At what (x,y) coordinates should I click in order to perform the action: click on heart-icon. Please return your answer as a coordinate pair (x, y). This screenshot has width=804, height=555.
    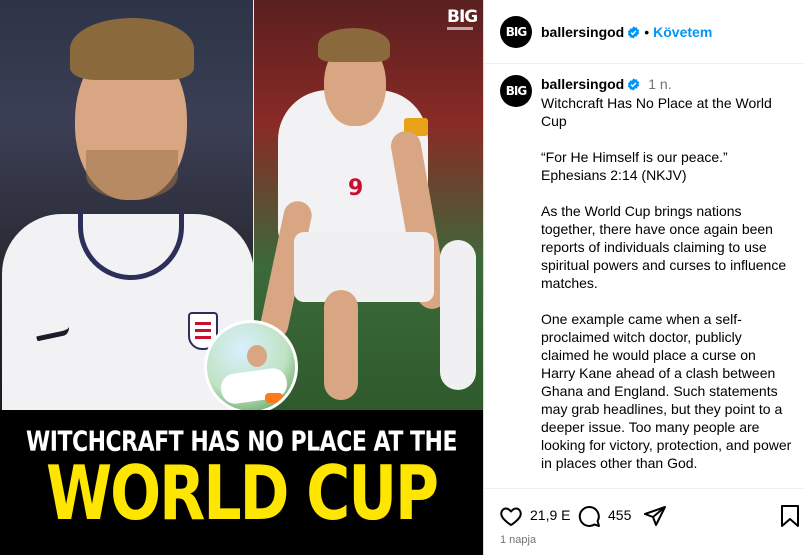
    Looking at the image, I should click on (511, 516).